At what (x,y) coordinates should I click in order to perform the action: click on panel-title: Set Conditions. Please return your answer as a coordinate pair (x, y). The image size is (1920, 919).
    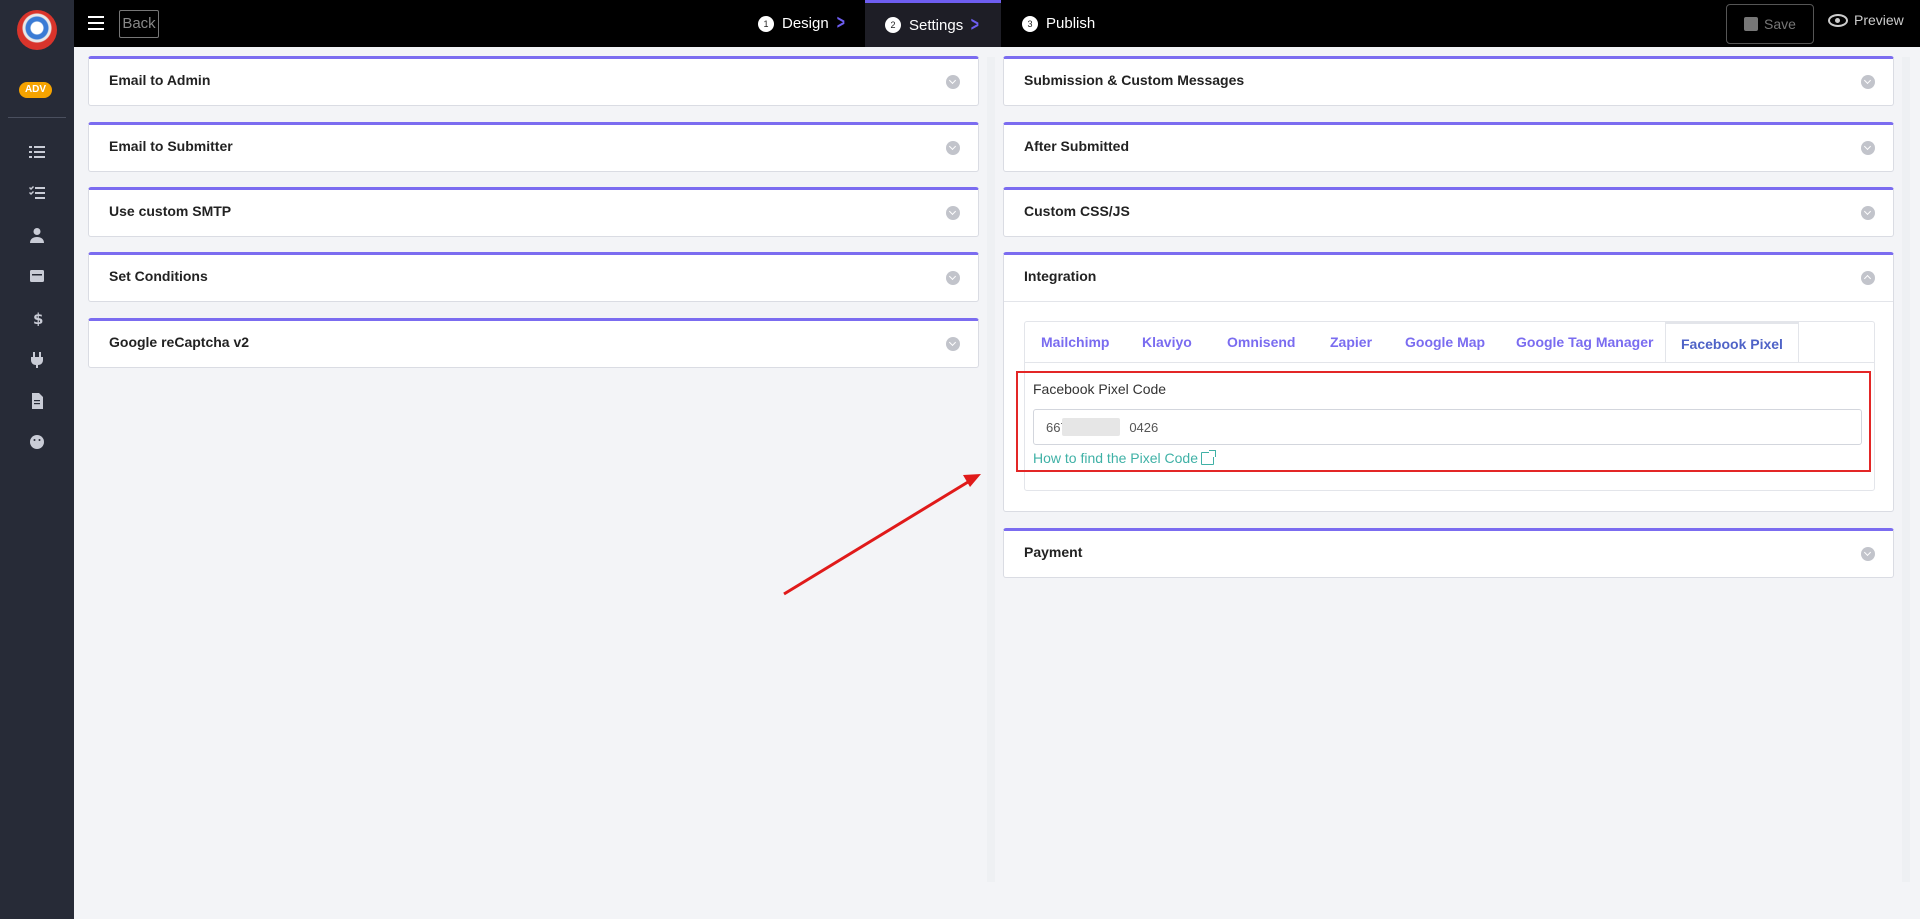
    Looking at the image, I should click on (158, 276).